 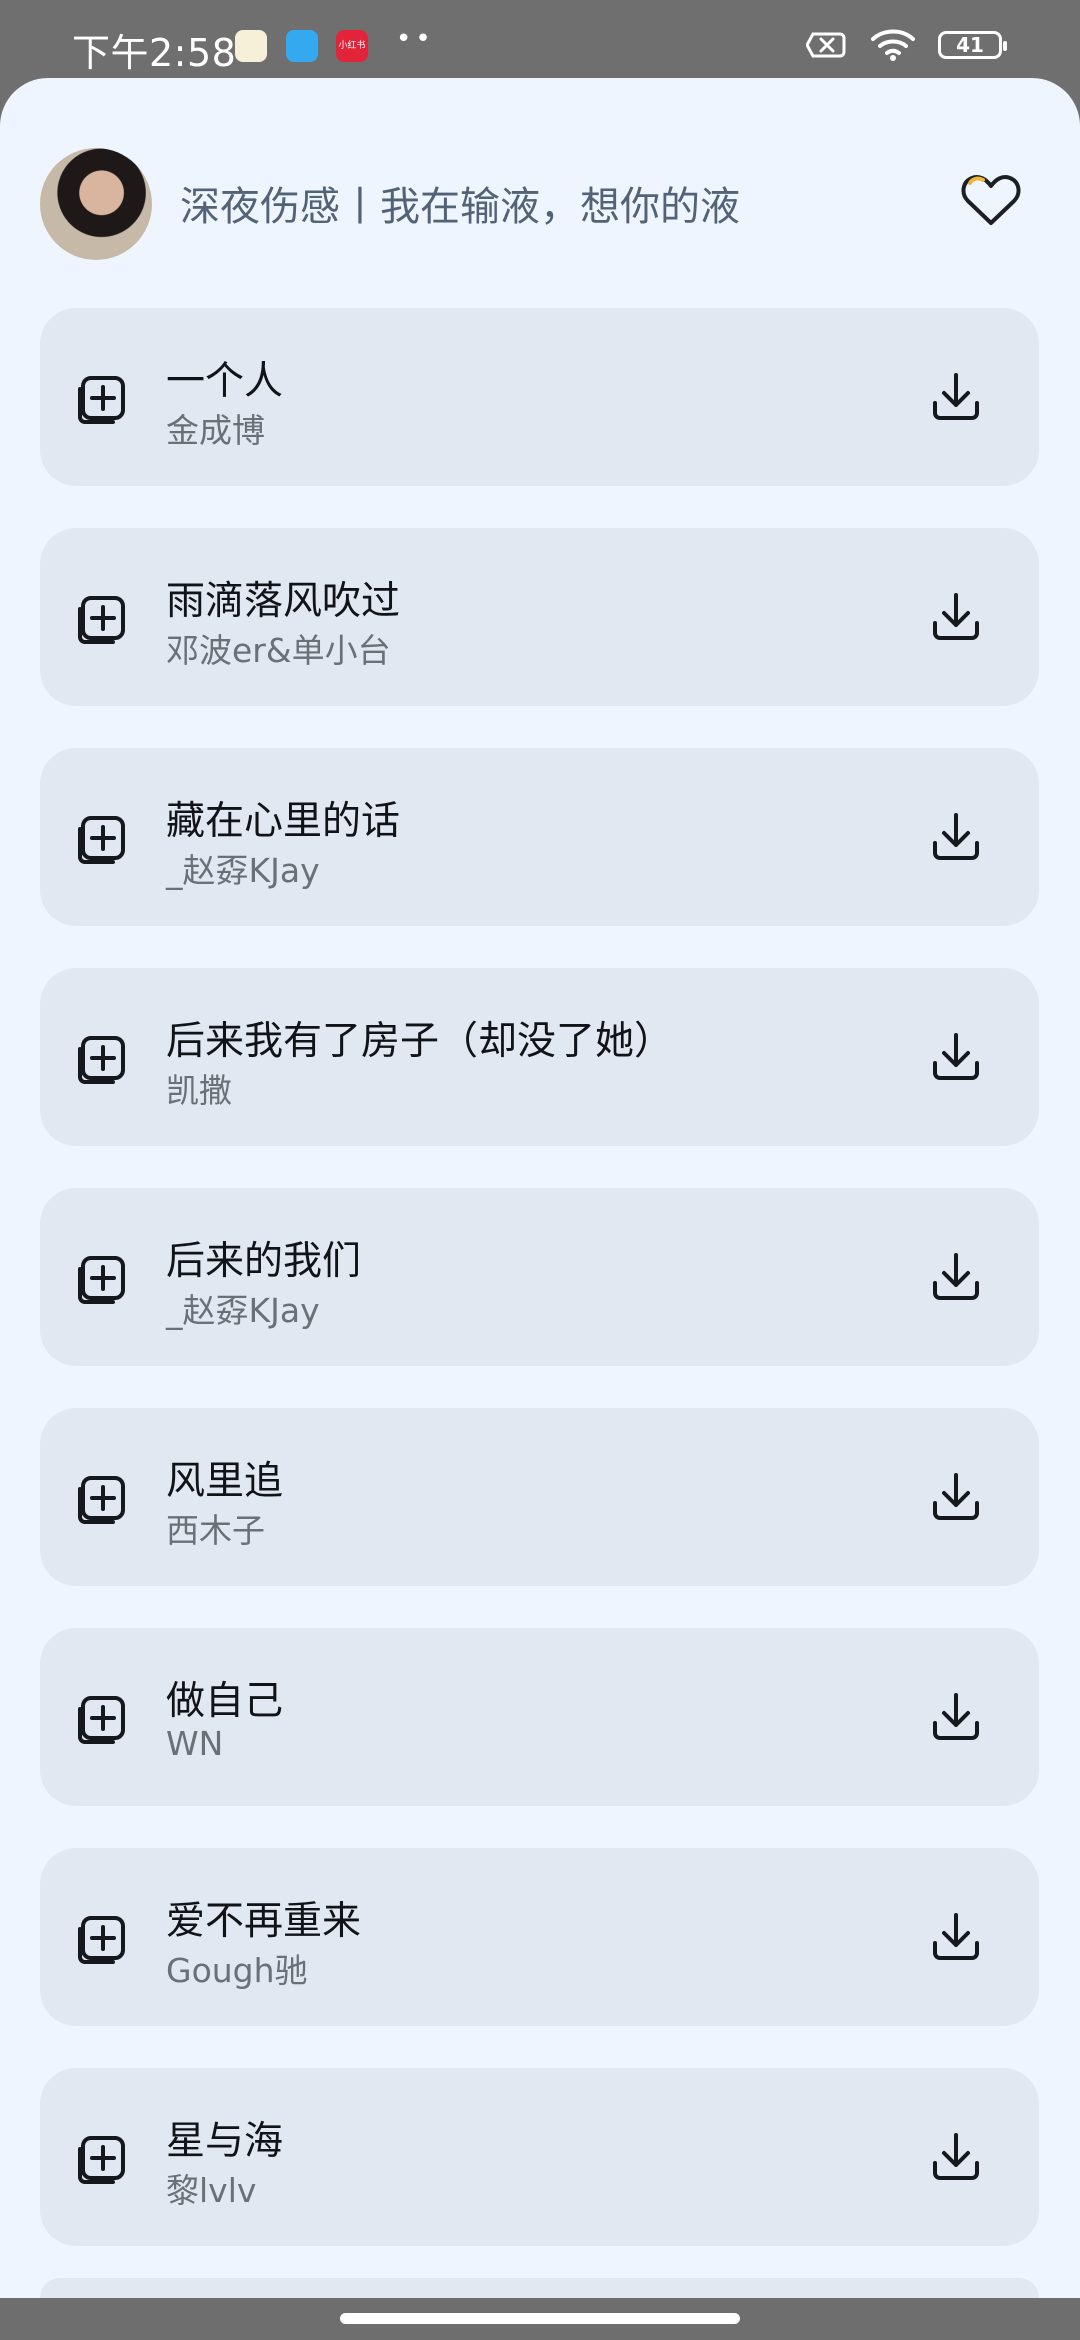 What do you see at coordinates (215, 430) in the screenshot?
I see `song-artist: 金成博` at bounding box center [215, 430].